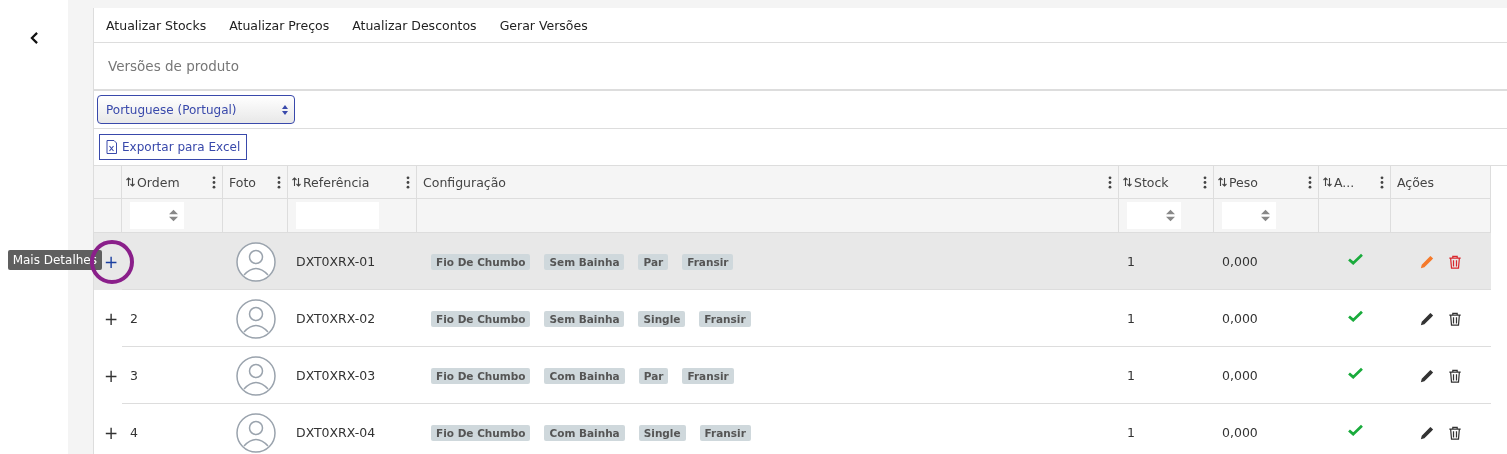 The image size is (1507, 454). Describe the element at coordinates (112, 147) in the screenshot. I see `excel-file-icon` at that location.